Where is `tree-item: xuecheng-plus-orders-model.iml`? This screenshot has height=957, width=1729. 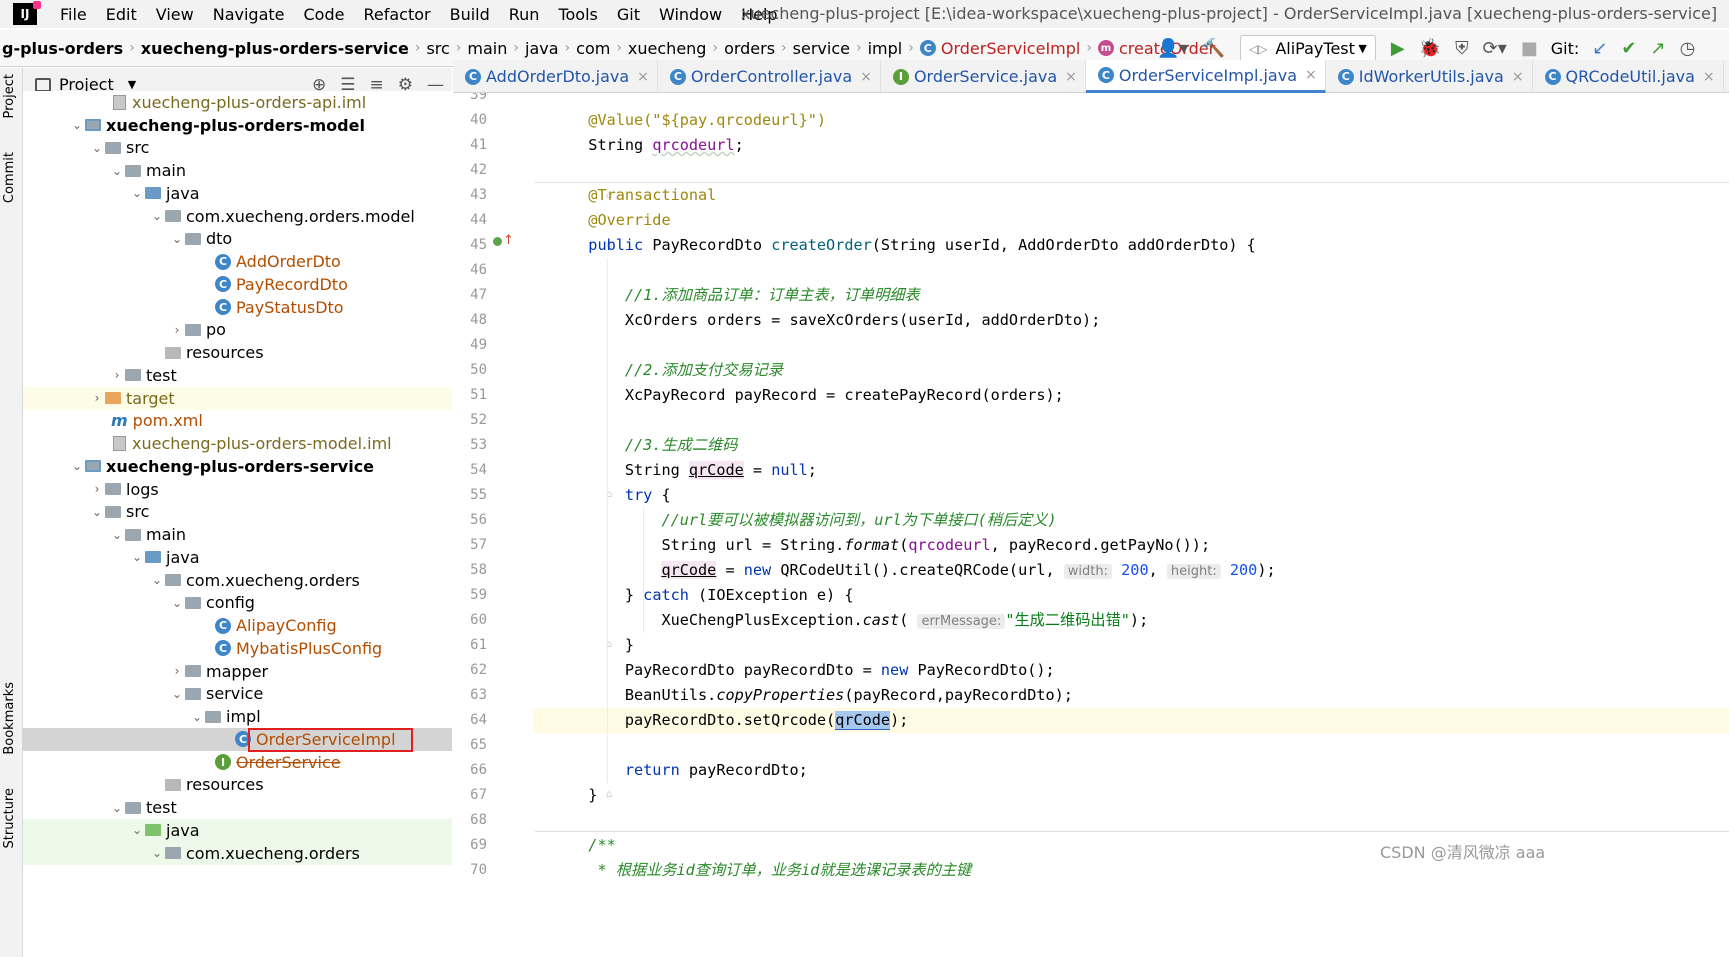 tree-item: xuecheng-plus-orders-model.iml is located at coordinates (237, 443).